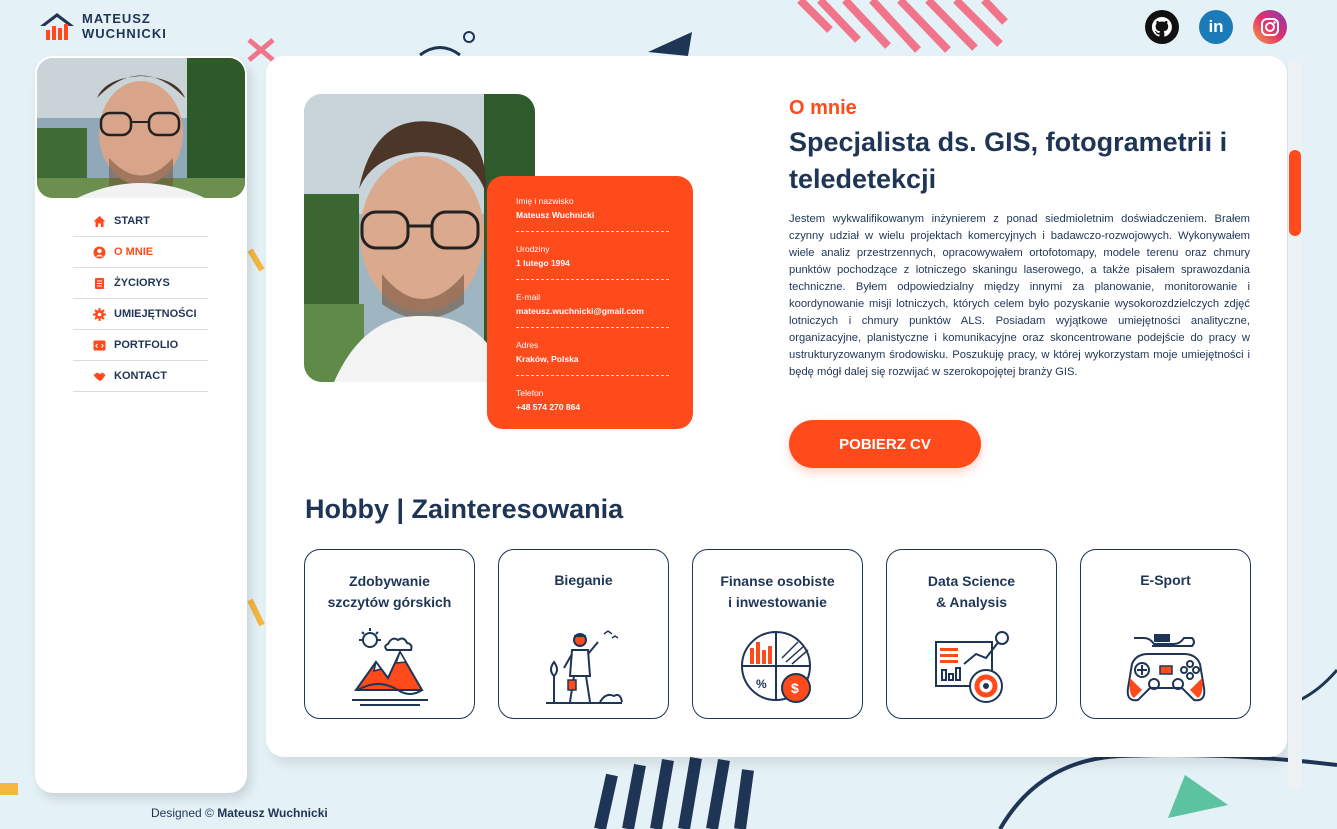  I want to click on footer-credit: Designed © Mateusz Wuchnicki, so click(239, 813).